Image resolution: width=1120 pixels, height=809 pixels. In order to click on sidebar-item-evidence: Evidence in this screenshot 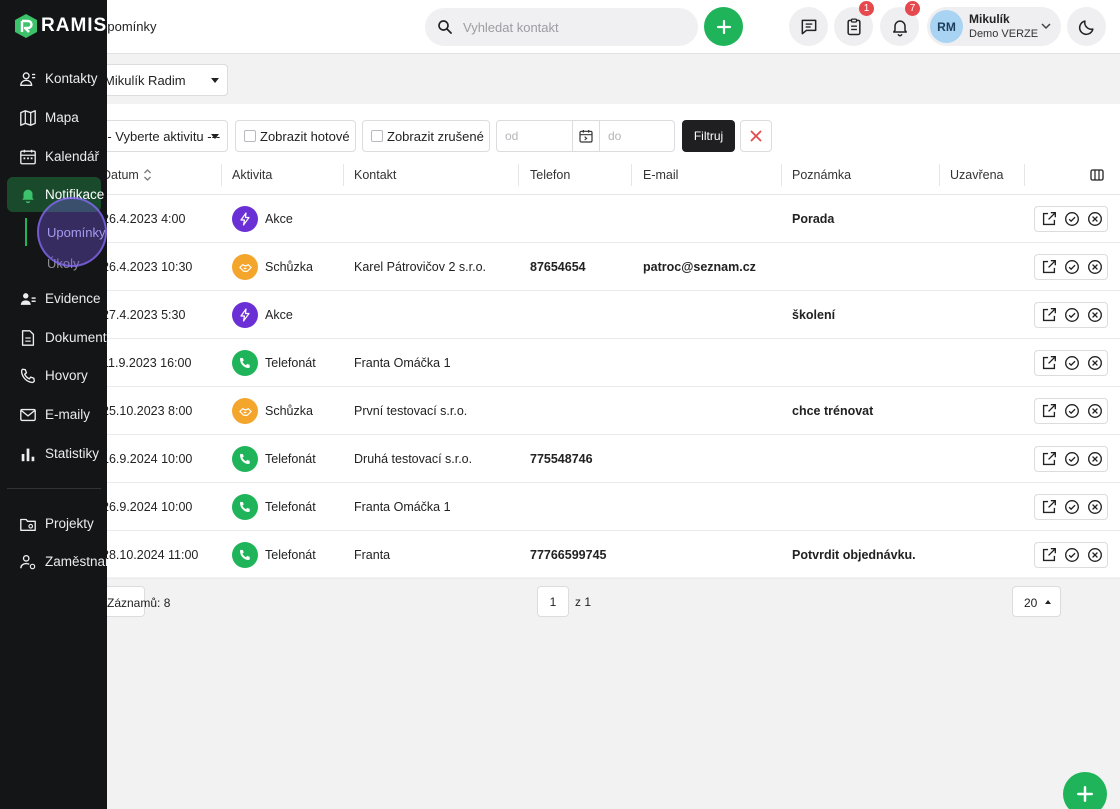, I will do `click(54, 298)`.